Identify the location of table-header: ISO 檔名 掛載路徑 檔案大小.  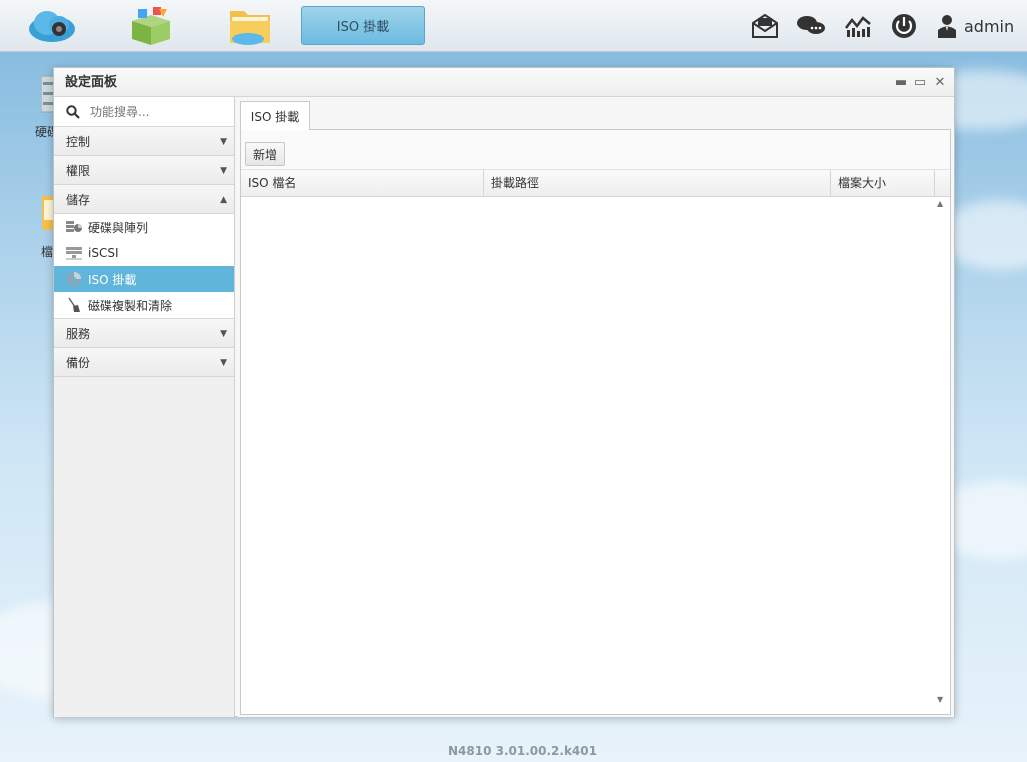
(595, 183).